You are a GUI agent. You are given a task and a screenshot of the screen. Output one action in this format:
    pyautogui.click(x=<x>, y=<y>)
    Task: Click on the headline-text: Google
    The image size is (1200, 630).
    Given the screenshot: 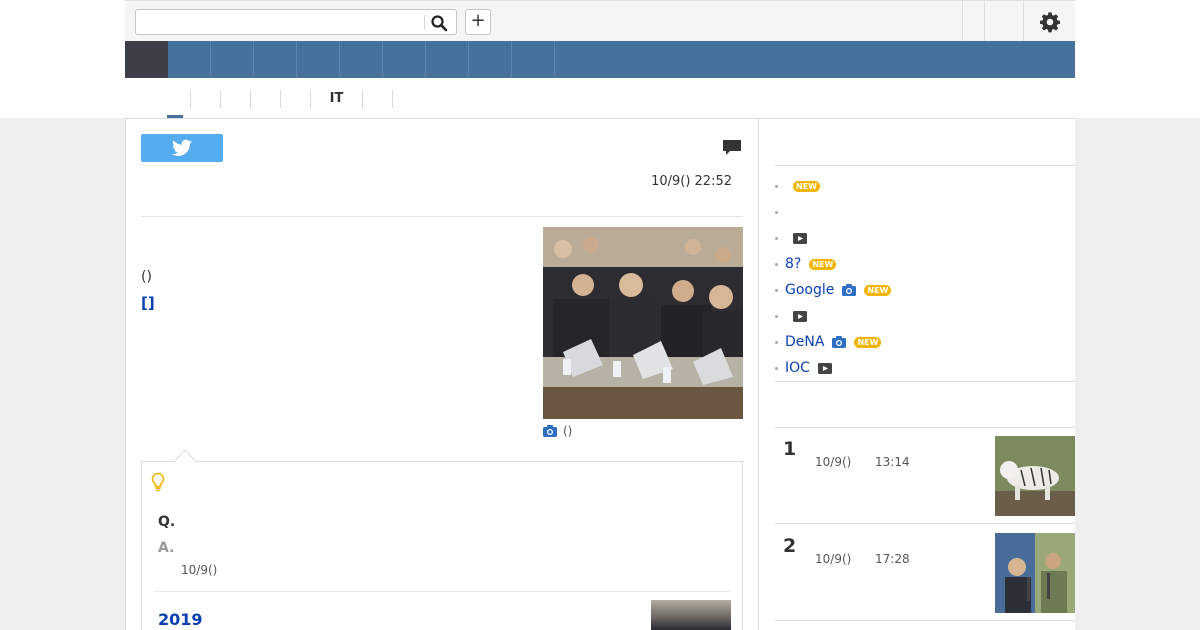 What is the action you would take?
    pyautogui.click(x=809, y=290)
    